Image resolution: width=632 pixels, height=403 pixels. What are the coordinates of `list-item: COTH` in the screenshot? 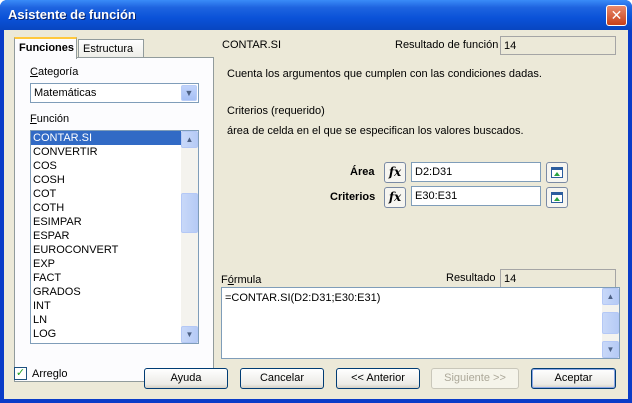 It's located at (114, 208).